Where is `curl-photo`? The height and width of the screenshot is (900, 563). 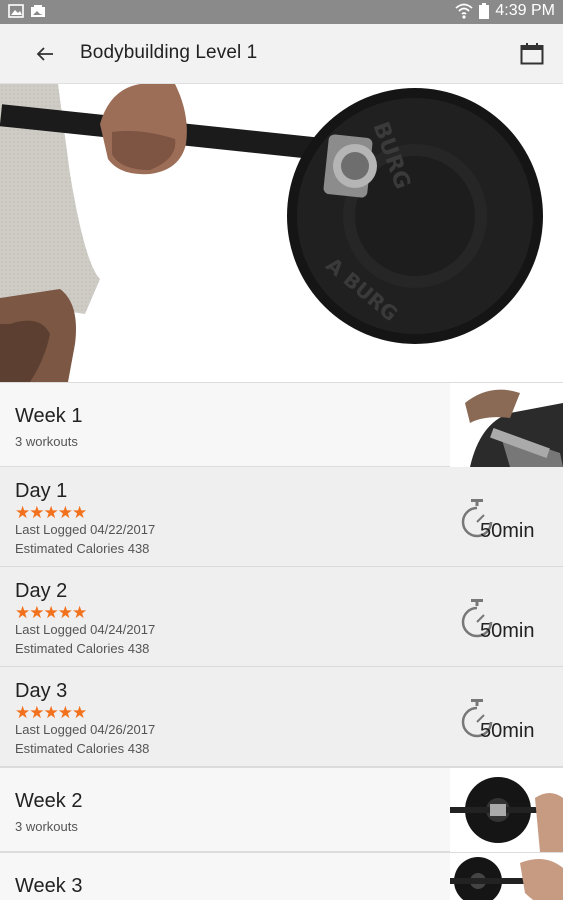
curl-photo is located at coordinates (506, 425).